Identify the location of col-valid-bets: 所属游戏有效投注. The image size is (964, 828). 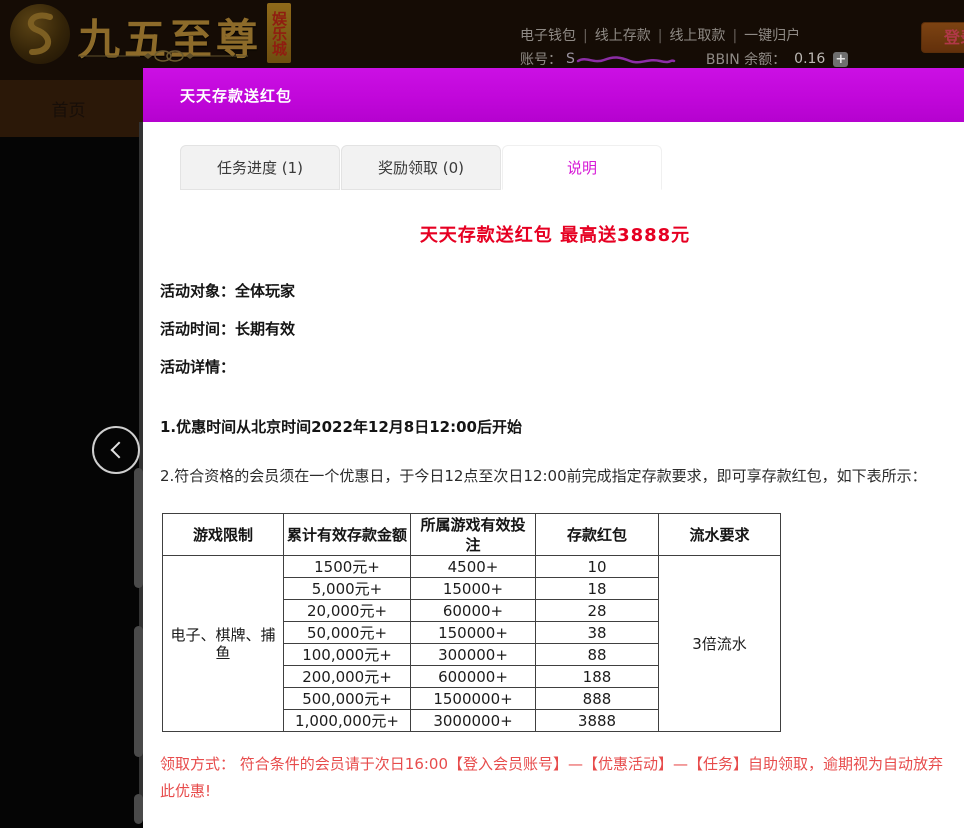
(473, 534).